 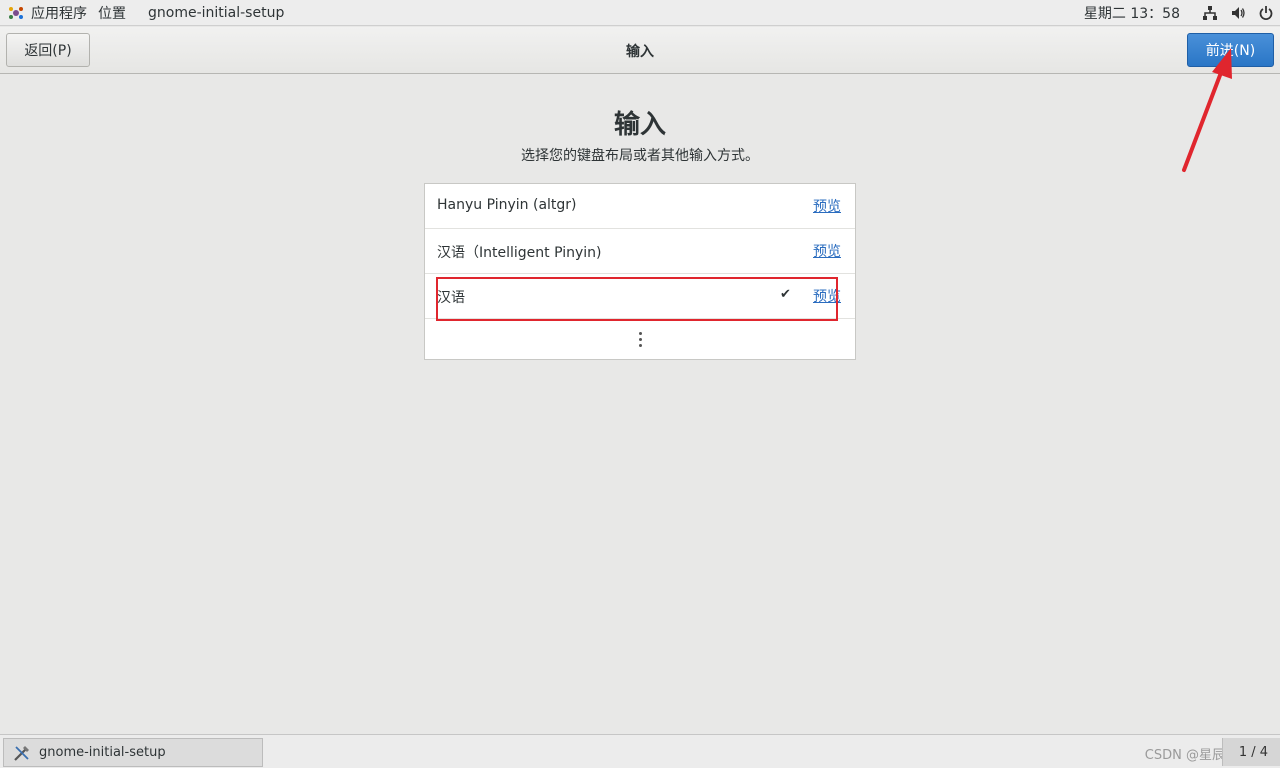 I want to click on page-subtitle: 选择您的键盘布局或者其他输入方式。, so click(x=640, y=156).